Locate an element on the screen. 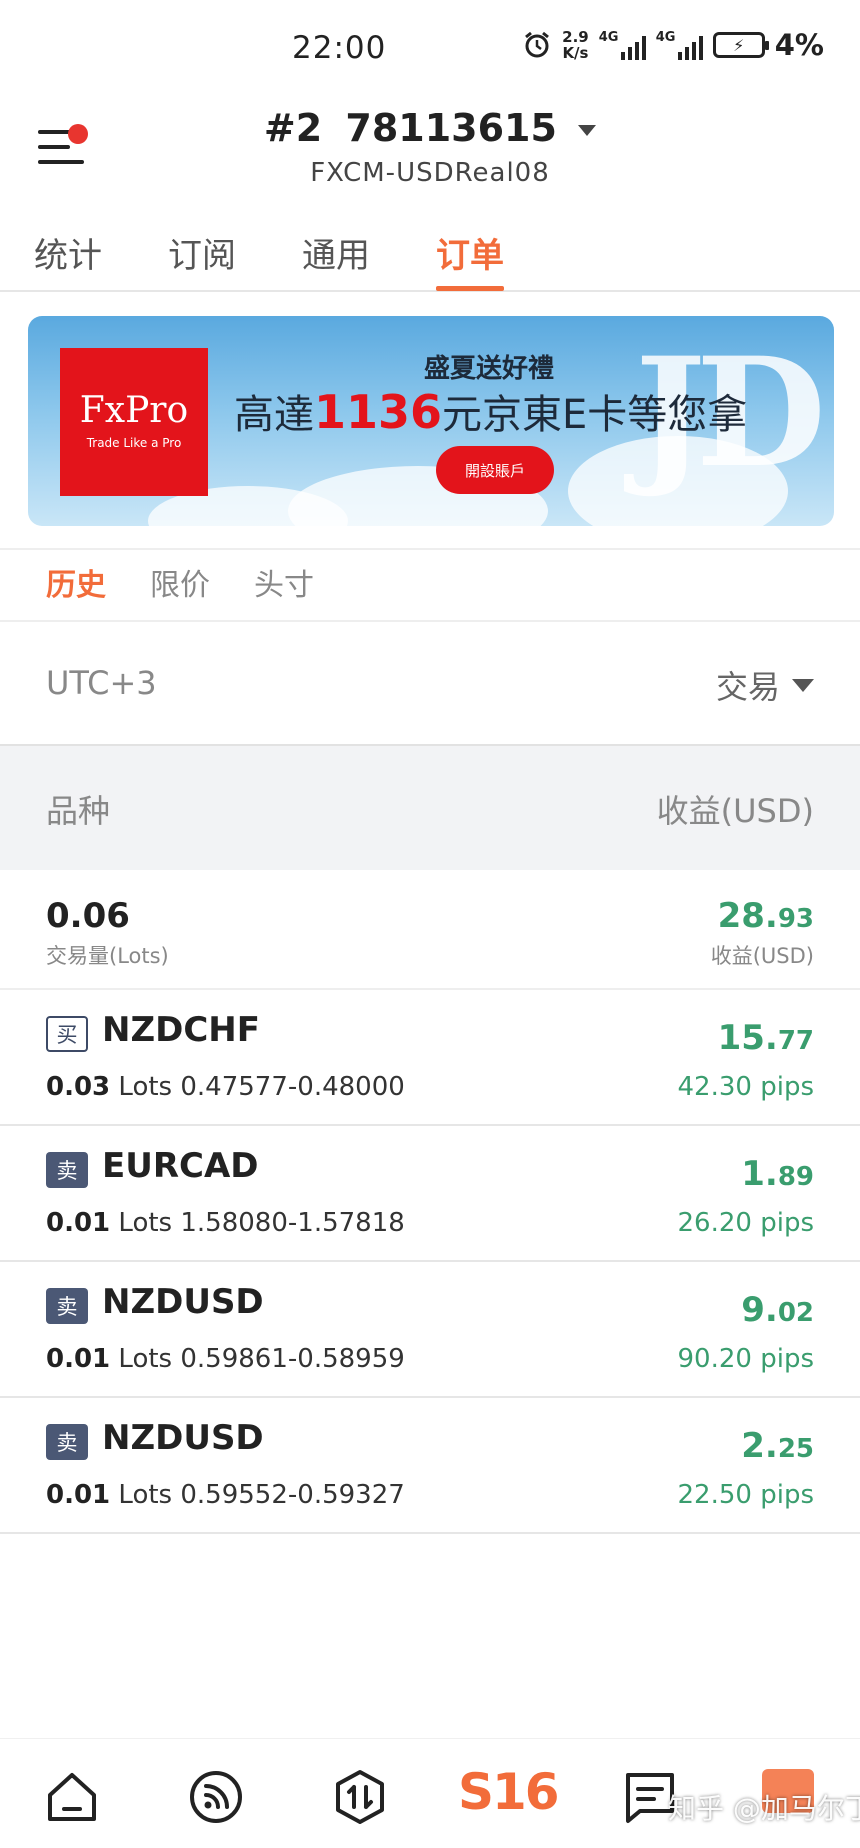 The width and height of the screenshot is (860, 1848). subtab-limit: 限价 is located at coordinates (180, 582).